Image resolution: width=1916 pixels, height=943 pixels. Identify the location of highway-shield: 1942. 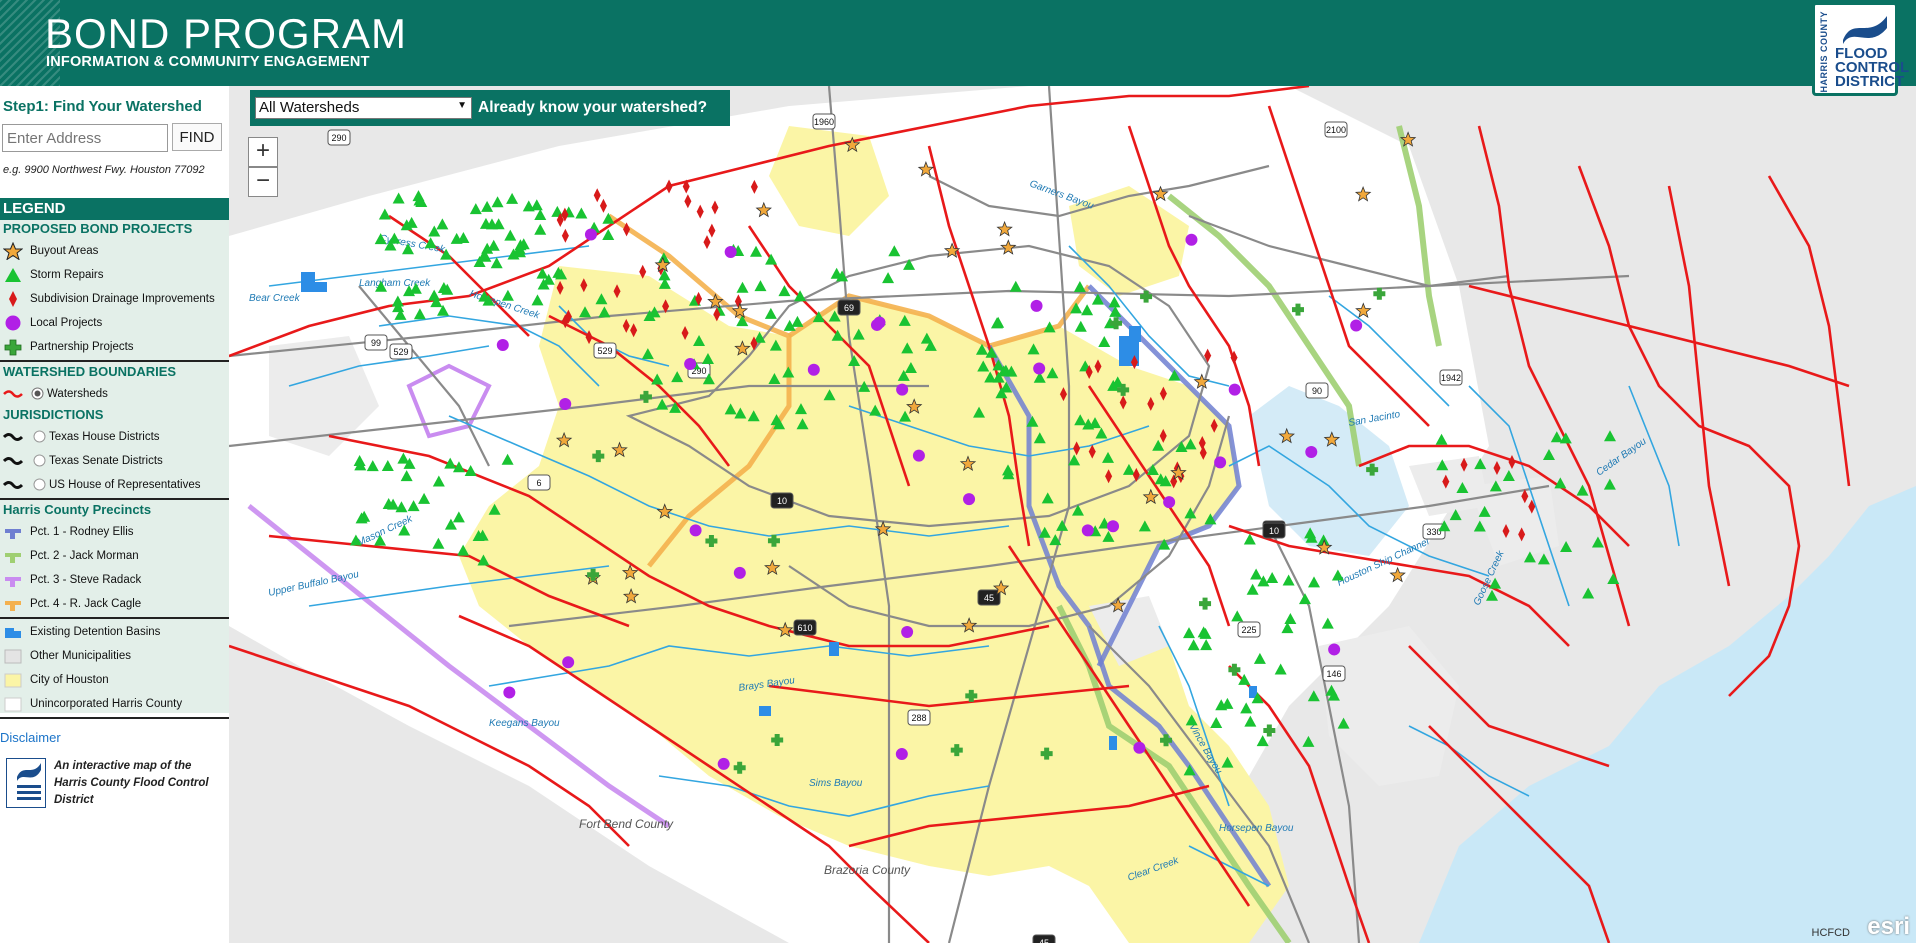
(1451, 377).